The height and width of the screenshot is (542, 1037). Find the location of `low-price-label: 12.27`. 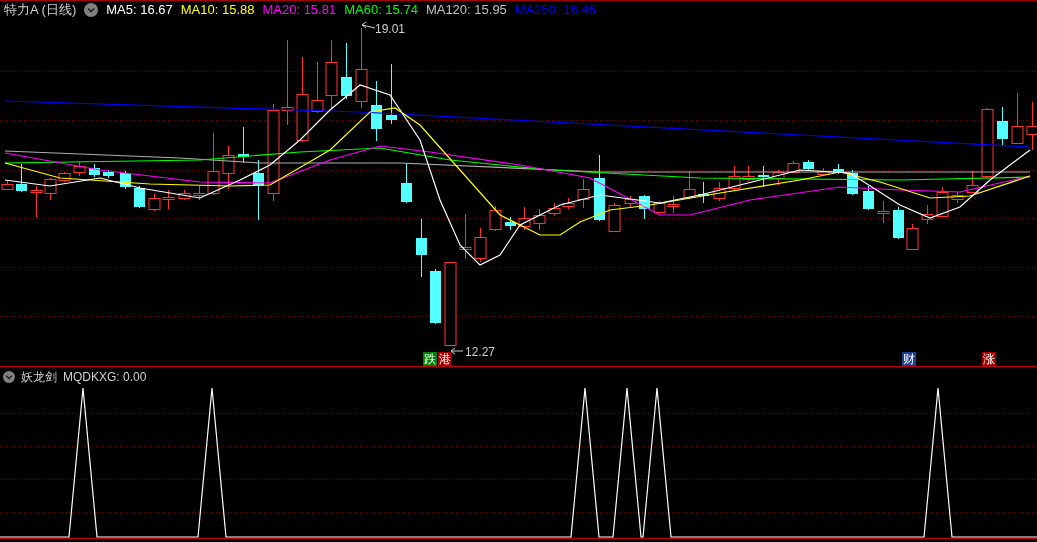

low-price-label: 12.27 is located at coordinates (480, 352).